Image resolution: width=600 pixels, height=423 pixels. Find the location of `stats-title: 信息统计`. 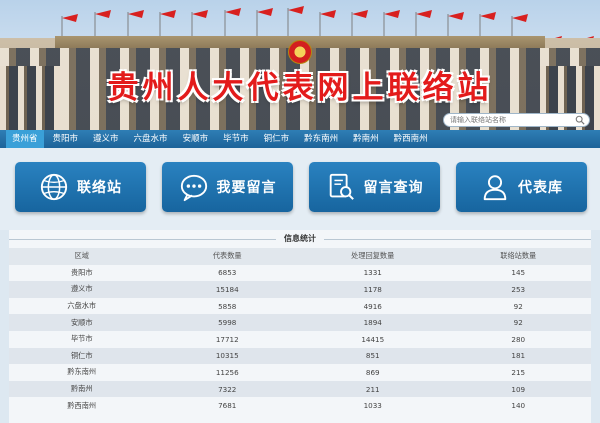

stats-title: 信息统计 is located at coordinates (300, 238).